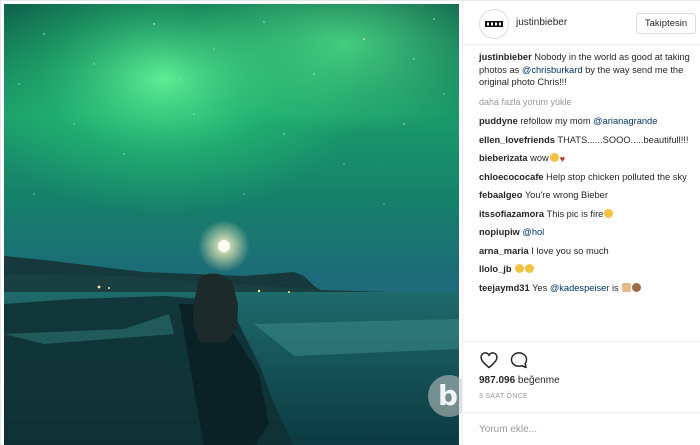  What do you see at coordinates (581, 391) in the screenshot?
I see `post-actions: 987.096 beğenme 3 SAAT ÖNCE` at bounding box center [581, 391].